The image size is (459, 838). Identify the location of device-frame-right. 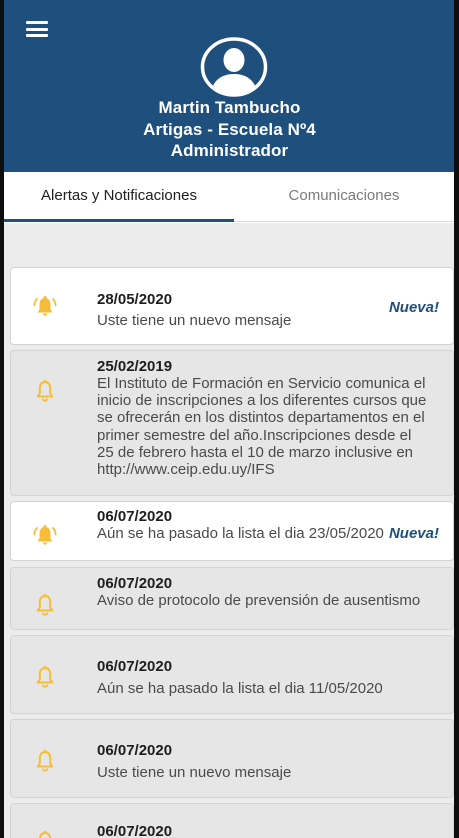
(456, 419).